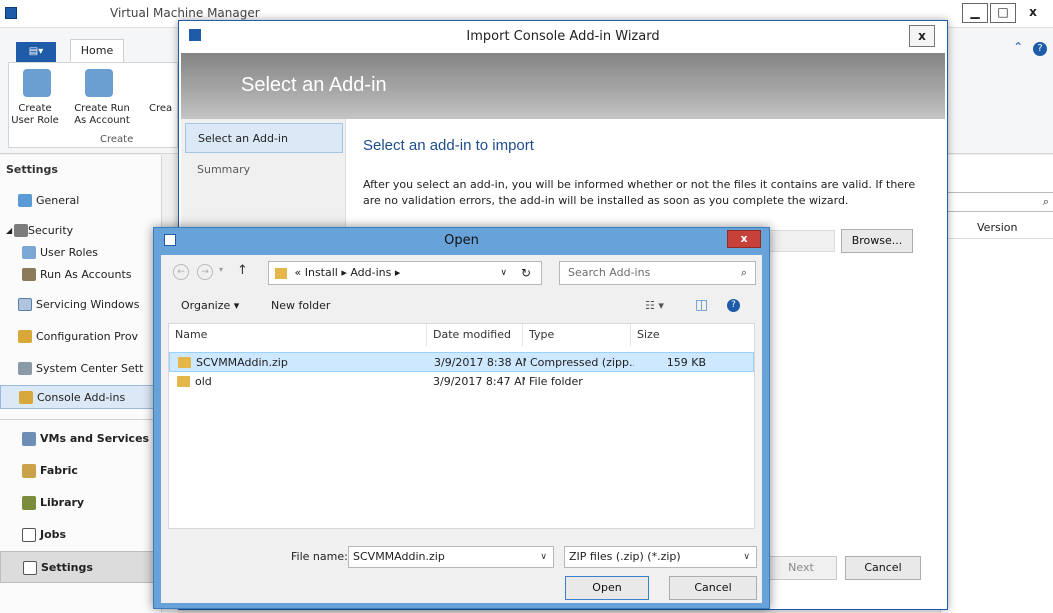 The width and height of the screenshot is (1053, 613). Describe the element at coordinates (319, 556) in the screenshot. I see `file-name-label: File name:` at that location.